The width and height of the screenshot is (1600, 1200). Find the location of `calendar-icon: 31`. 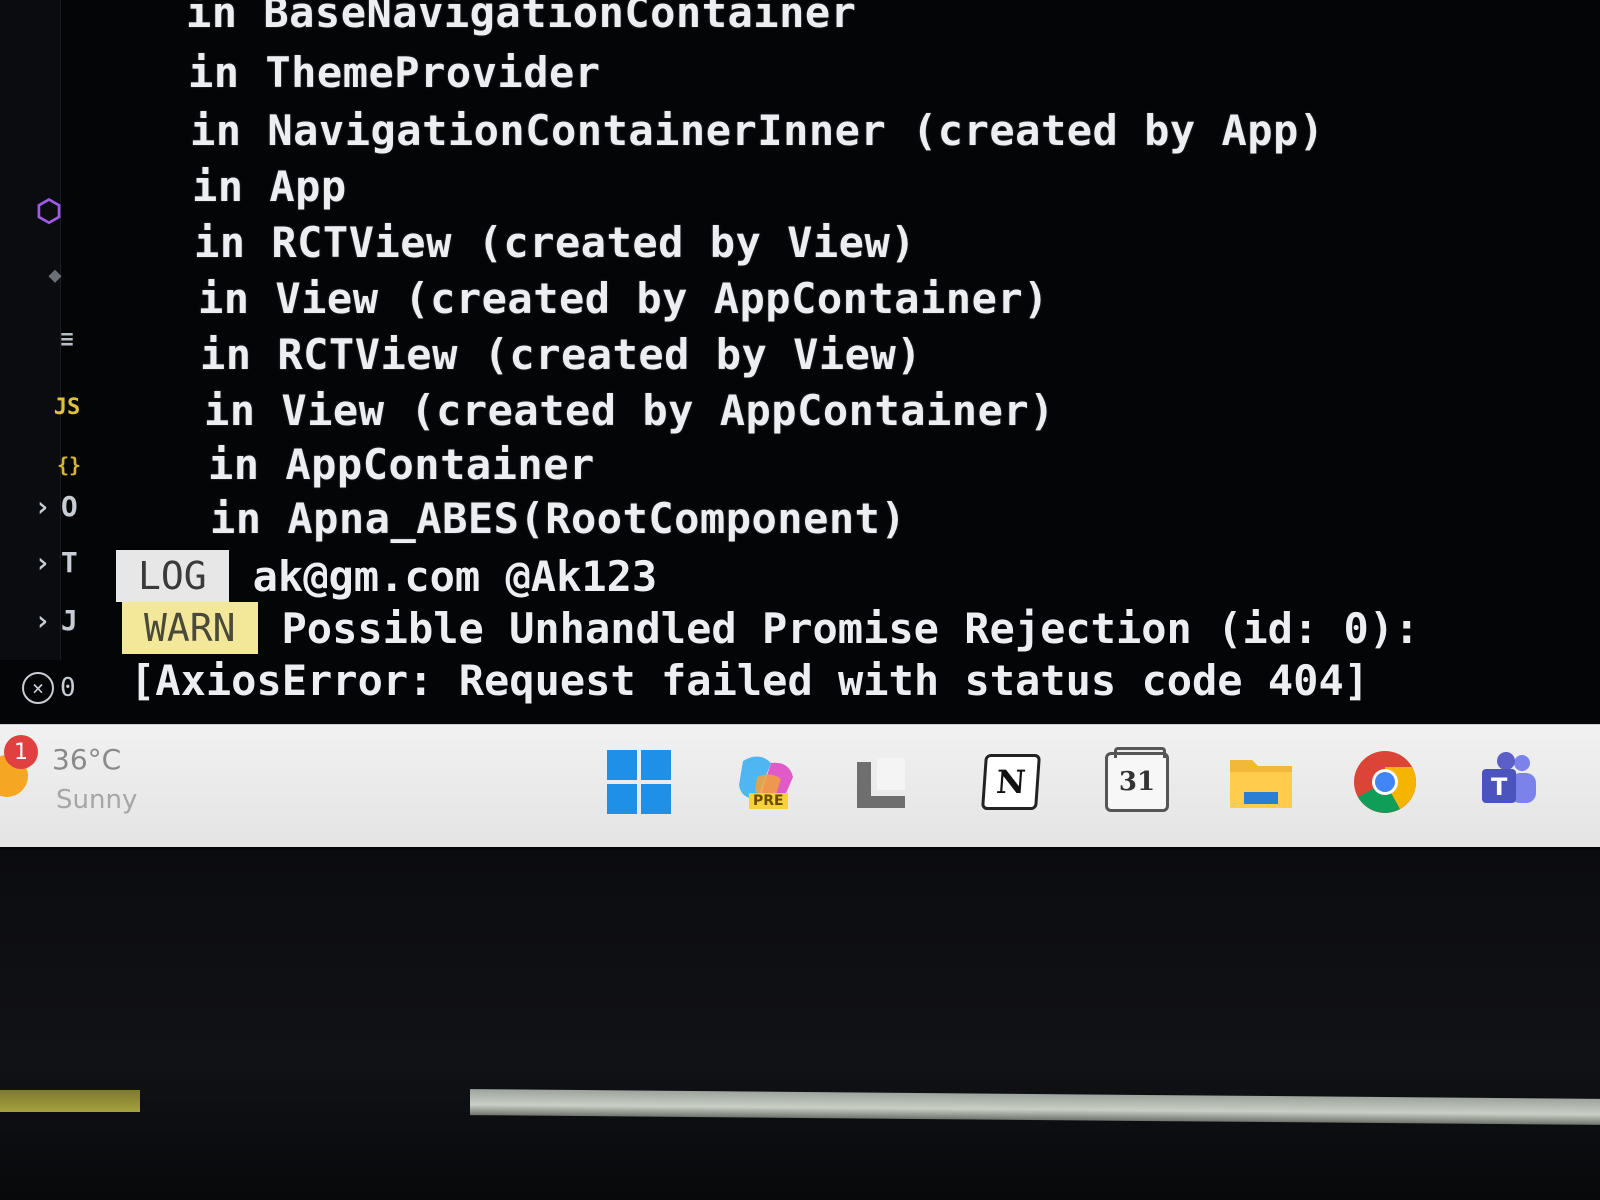

calendar-icon: 31 is located at coordinates (1137, 779).